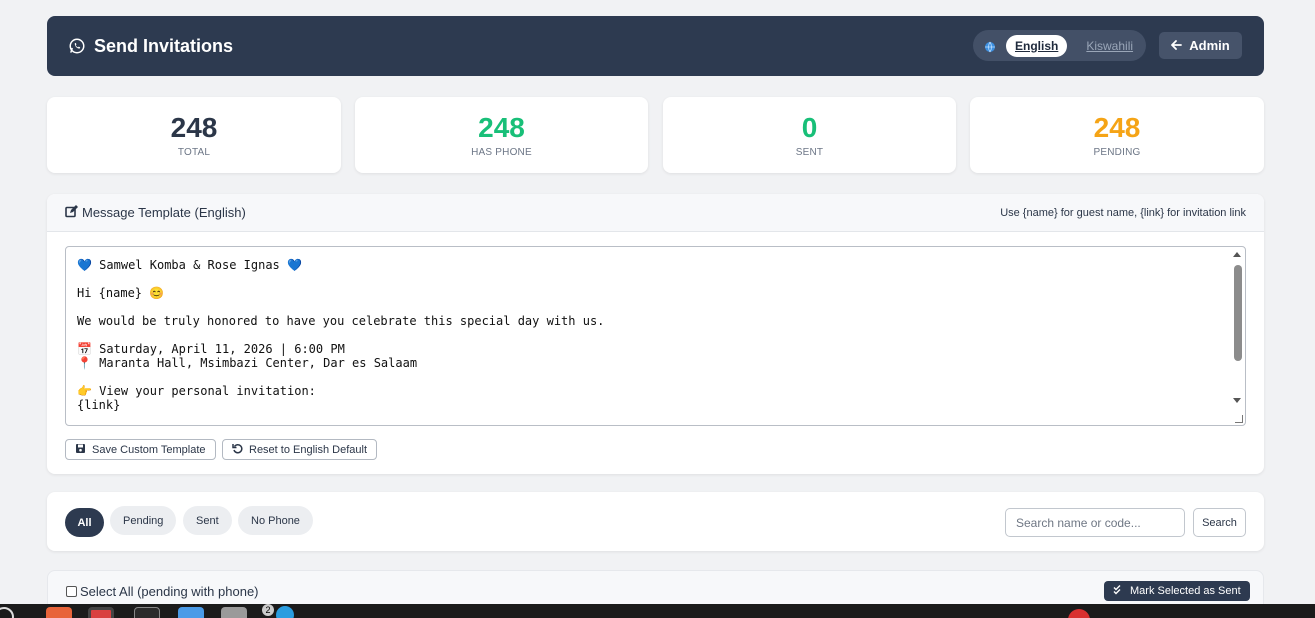 Image resolution: width=1315 pixels, height=618 pixels. What do you see at coordinates (84, 522) in the screenshot?
I see `filter-tab-all: All` at bounding box center [84, 522].